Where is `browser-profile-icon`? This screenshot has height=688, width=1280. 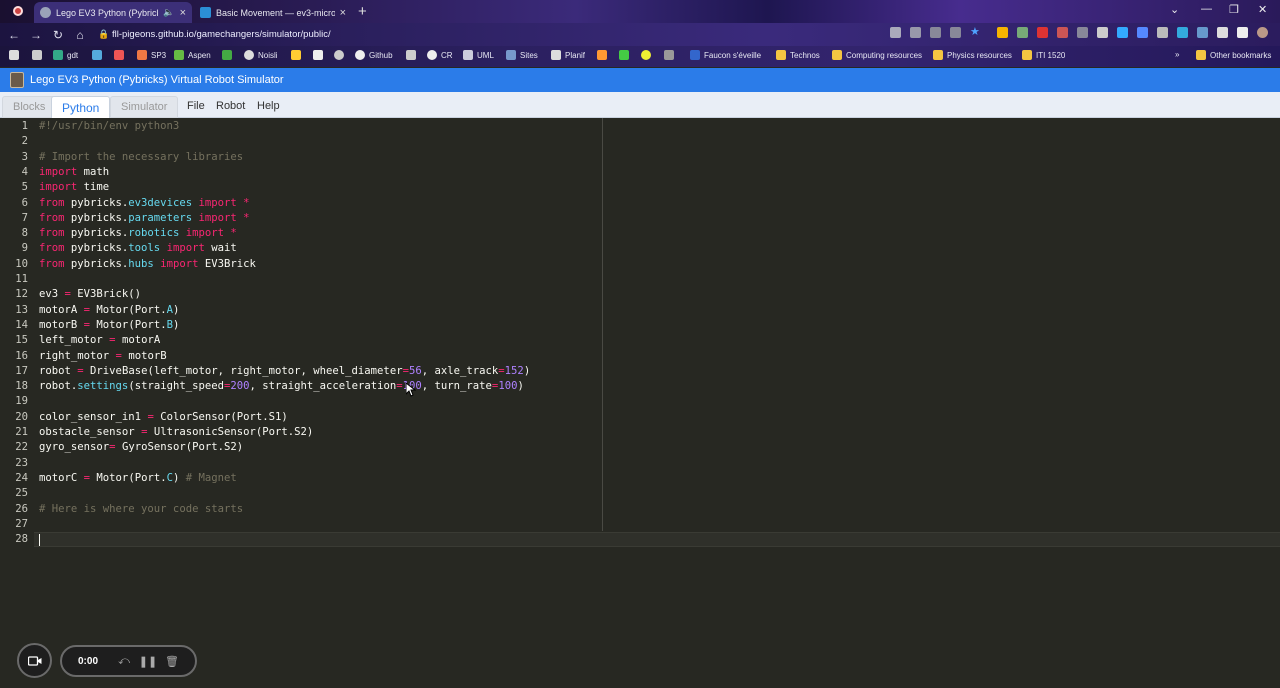 browser-profile-icon is located at coordinates (18, 11).